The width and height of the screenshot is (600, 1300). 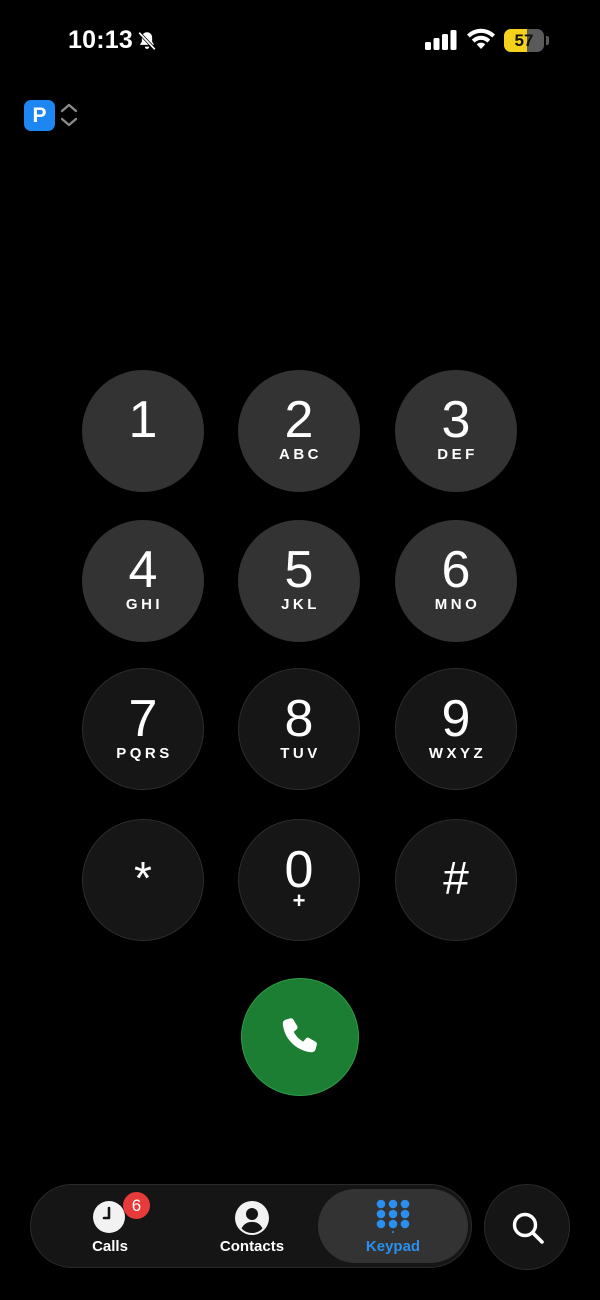 What do you see at coordinates (299, 719) in the screenshot?
I see `key-digit: 8` at bounding box center [299, 719].